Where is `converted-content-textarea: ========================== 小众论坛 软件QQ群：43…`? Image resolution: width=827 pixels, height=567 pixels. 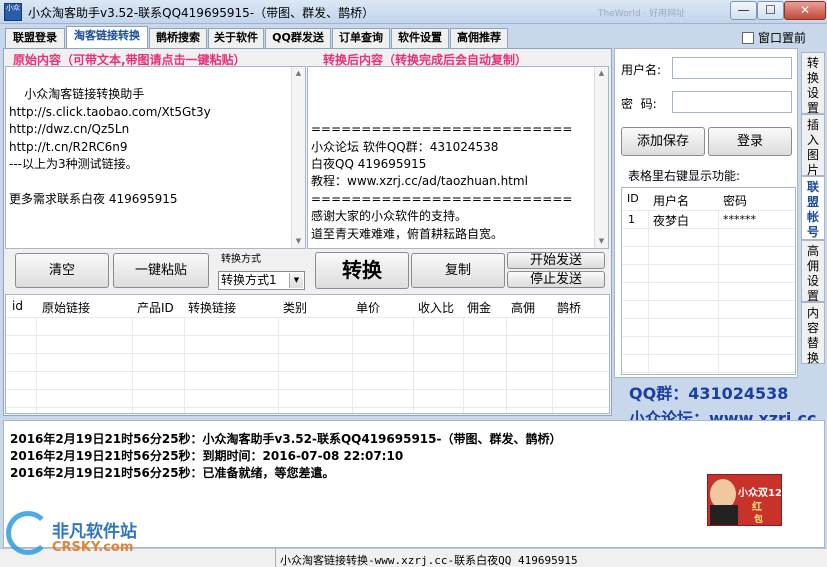 converted-content-textarea: ========================== 小众论坛 软件QQ群：43… is located at coordinates (458, 157).